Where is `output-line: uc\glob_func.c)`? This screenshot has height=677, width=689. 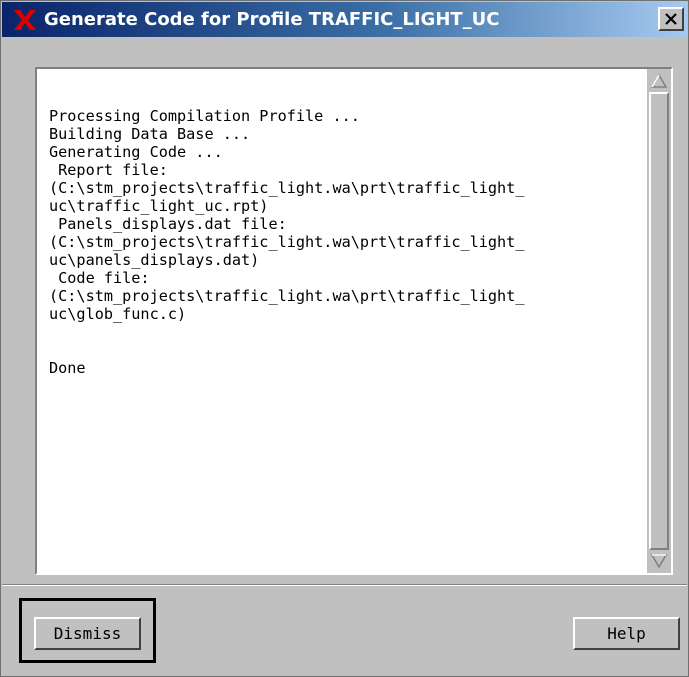
output-line: uc\glob_func.c) is located at coordinates (118, 314).